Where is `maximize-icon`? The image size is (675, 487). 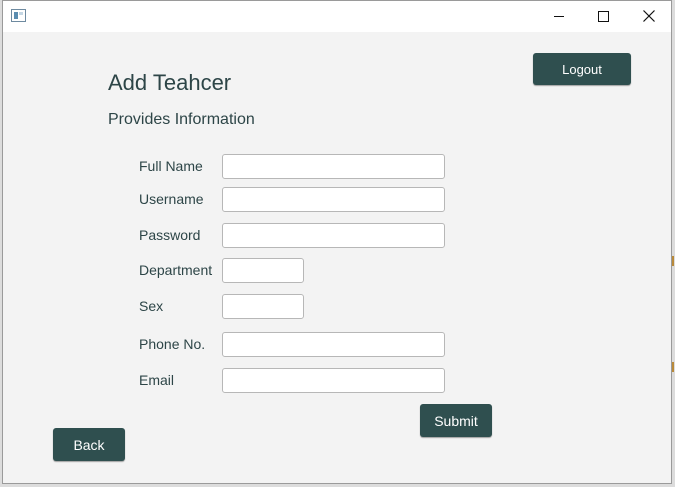 maximize-icon is located at coordinates (603, 16).